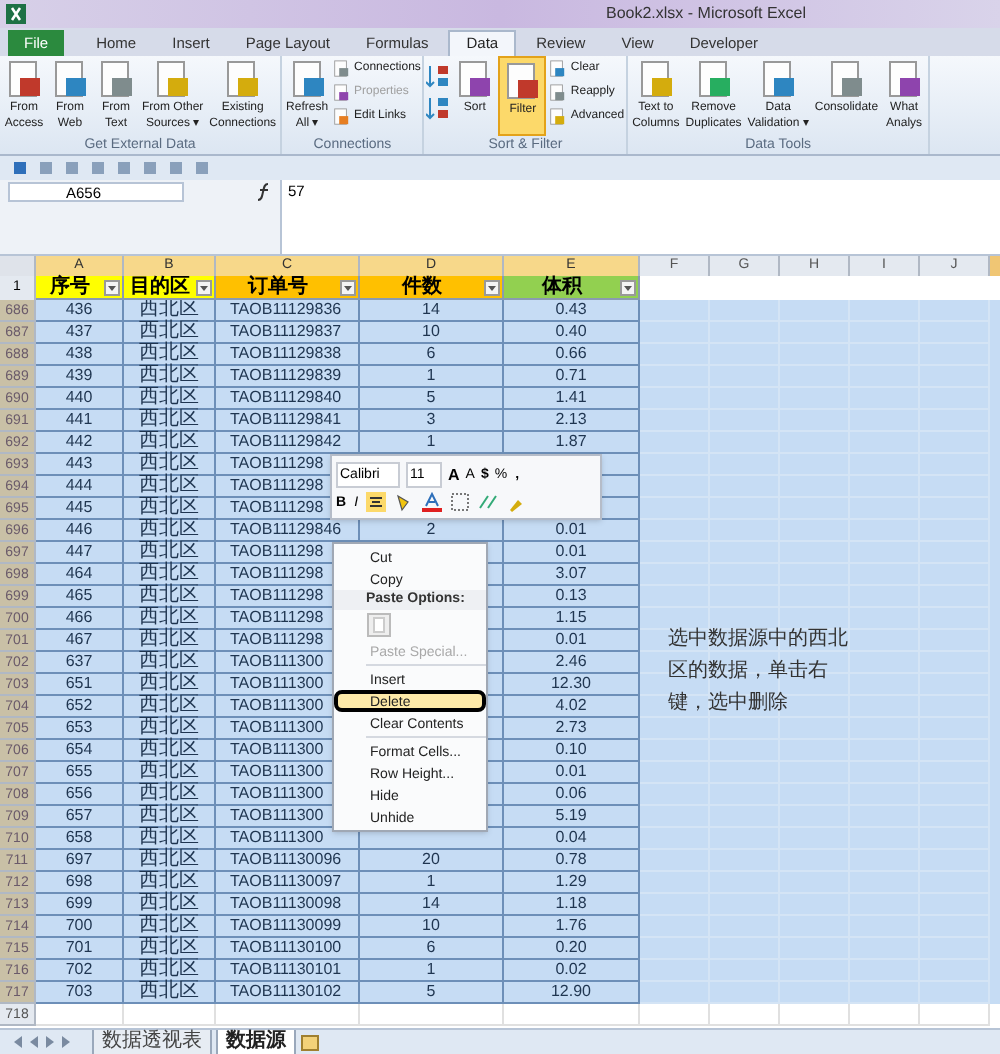 Image resolution: width=1000 pixels, height=1054 pixels. What do you see at coordinates (286, 882) in the screenshot?
I see `table-cell: TAOB11130097` at bounding box center [286, 882].